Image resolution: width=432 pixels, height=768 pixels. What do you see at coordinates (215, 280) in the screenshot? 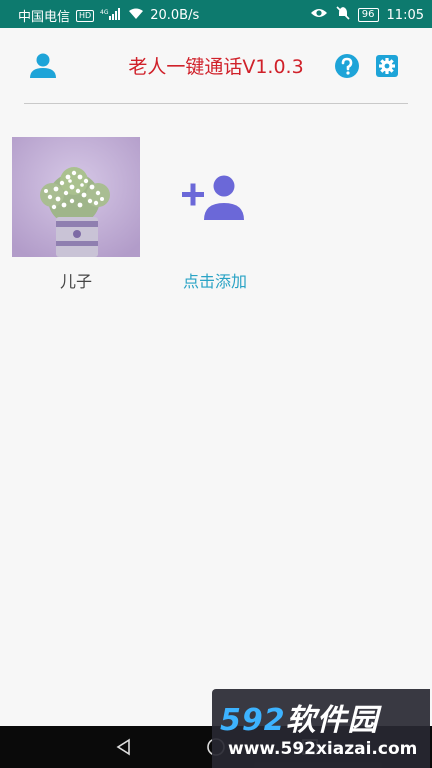
I see `add-contact-label: 点击添加` at bounding box center [215, 280].